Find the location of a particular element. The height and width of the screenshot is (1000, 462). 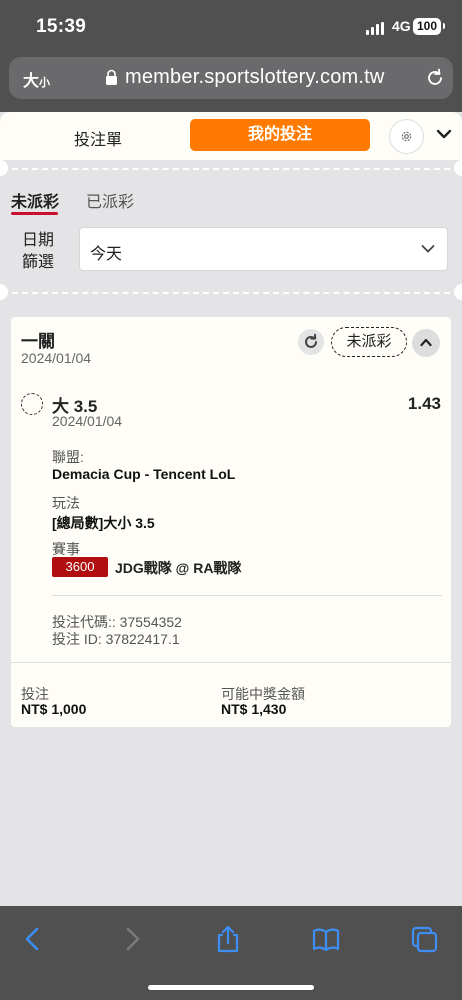

event-code-badge: 3600 is located at coordinates (80, 567).